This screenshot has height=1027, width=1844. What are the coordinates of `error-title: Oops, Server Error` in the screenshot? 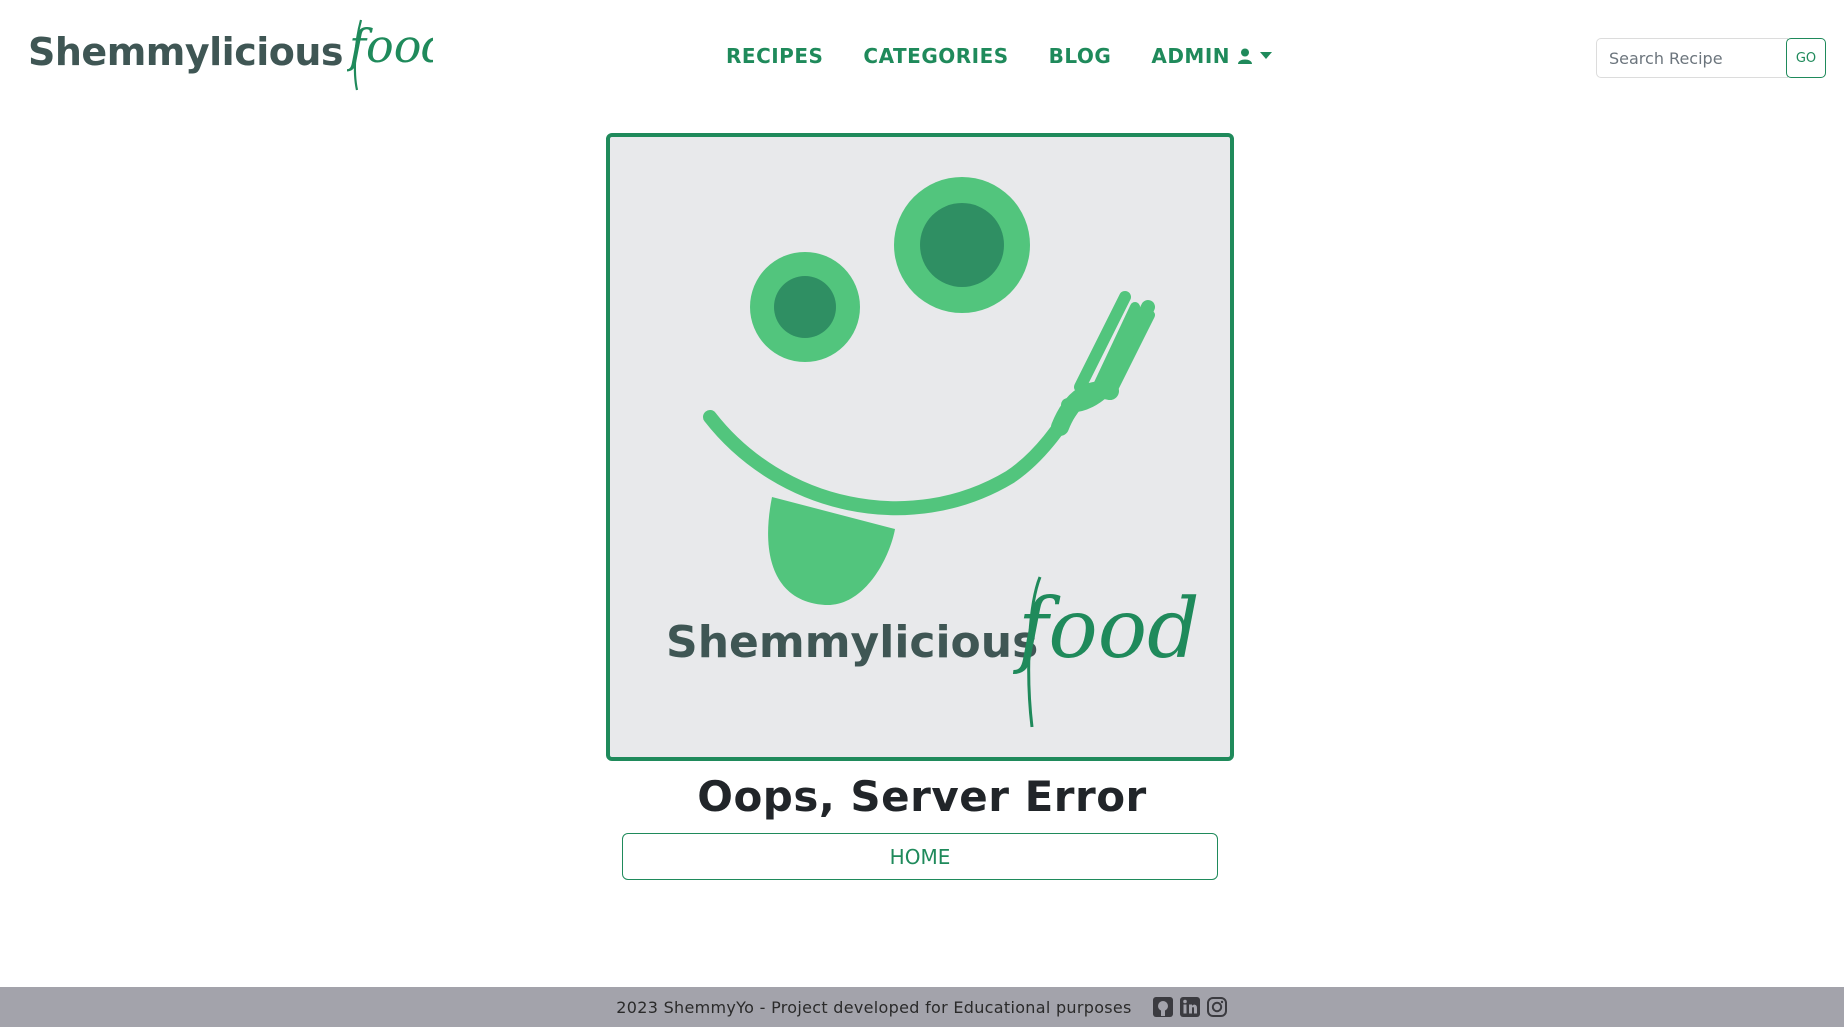 It's located at (922, 796).